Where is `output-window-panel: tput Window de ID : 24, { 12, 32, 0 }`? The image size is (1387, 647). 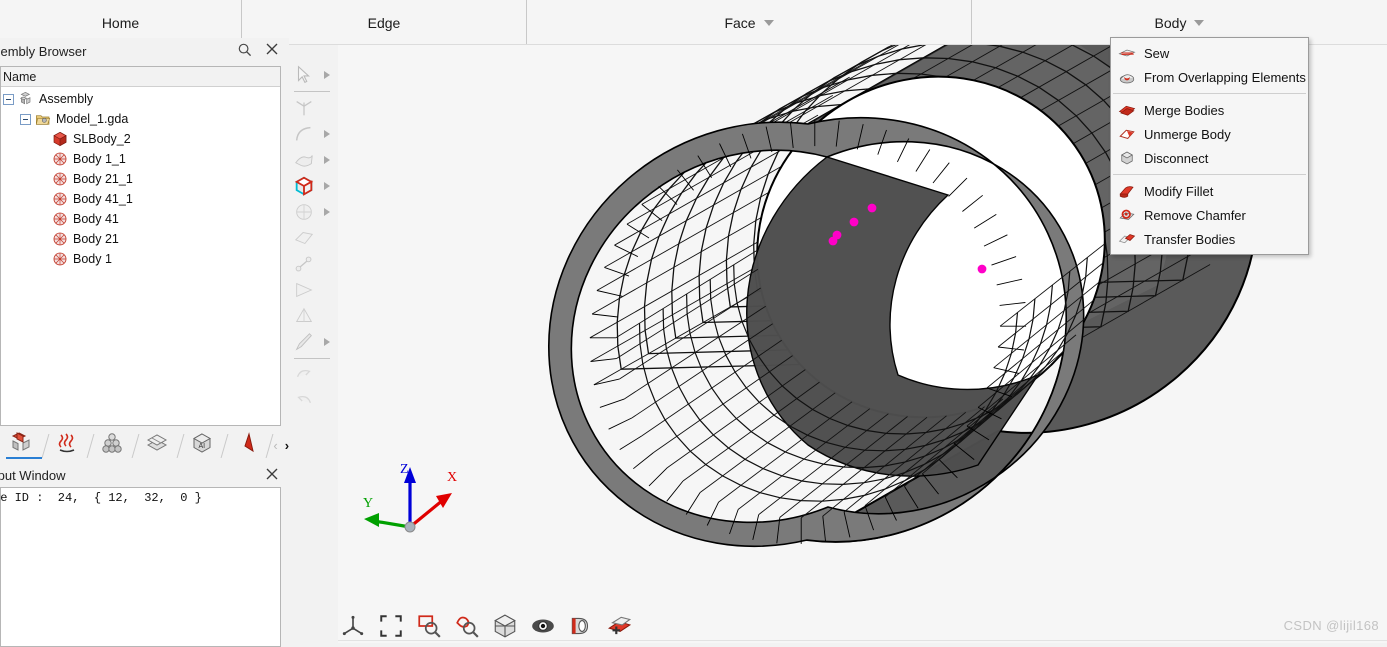
output-window-panel: tput Window de ID : 24, { 12, 32, 0 } is located at coordinates (144, 555).